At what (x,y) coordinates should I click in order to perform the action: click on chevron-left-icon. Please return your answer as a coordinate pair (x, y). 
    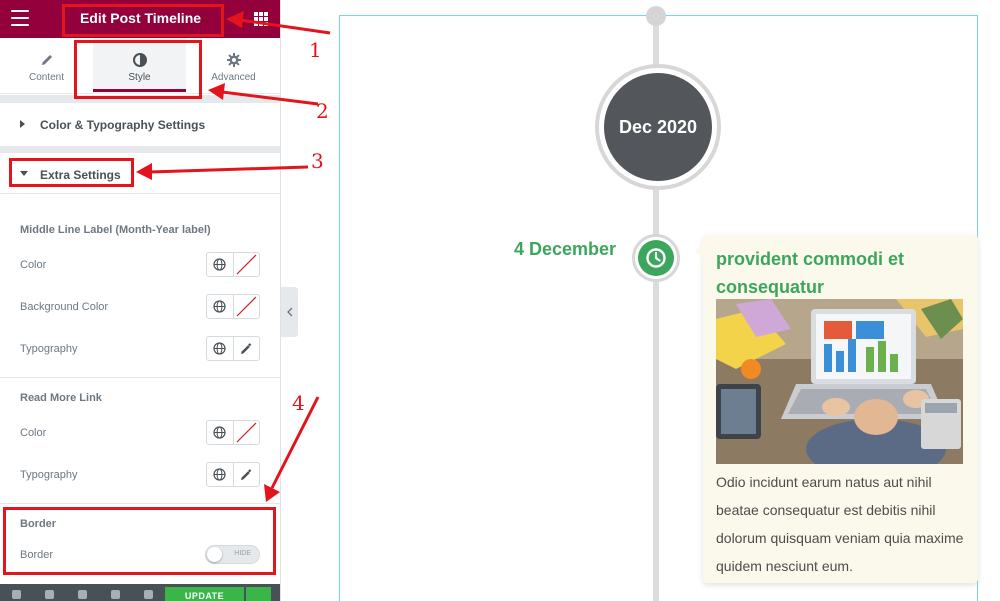
    Looking at the image, I should click on (289, 312).